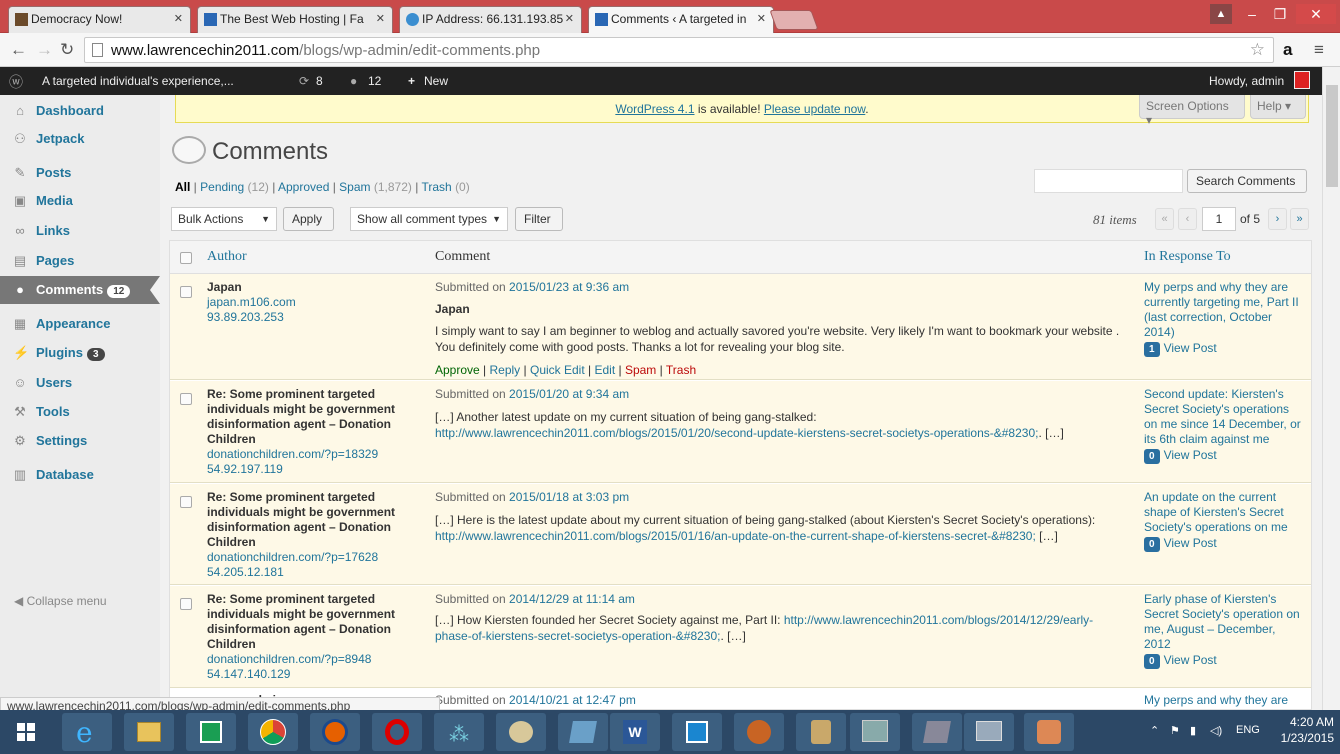  What do you see at coordinates (80, 111) in the screenshot?
I see `sidebar-item-dashboard: ⌂ Dashboard` at bounding box center [80, 111].